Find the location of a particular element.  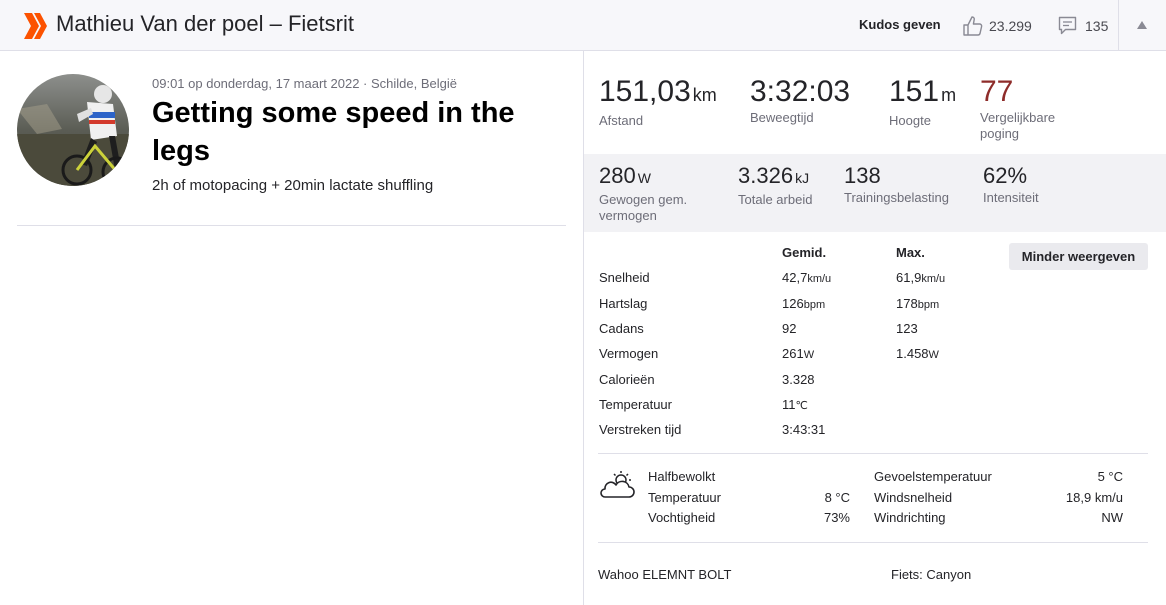

give-kudos-button: Kudos geven is located at coordinates (900, 24).